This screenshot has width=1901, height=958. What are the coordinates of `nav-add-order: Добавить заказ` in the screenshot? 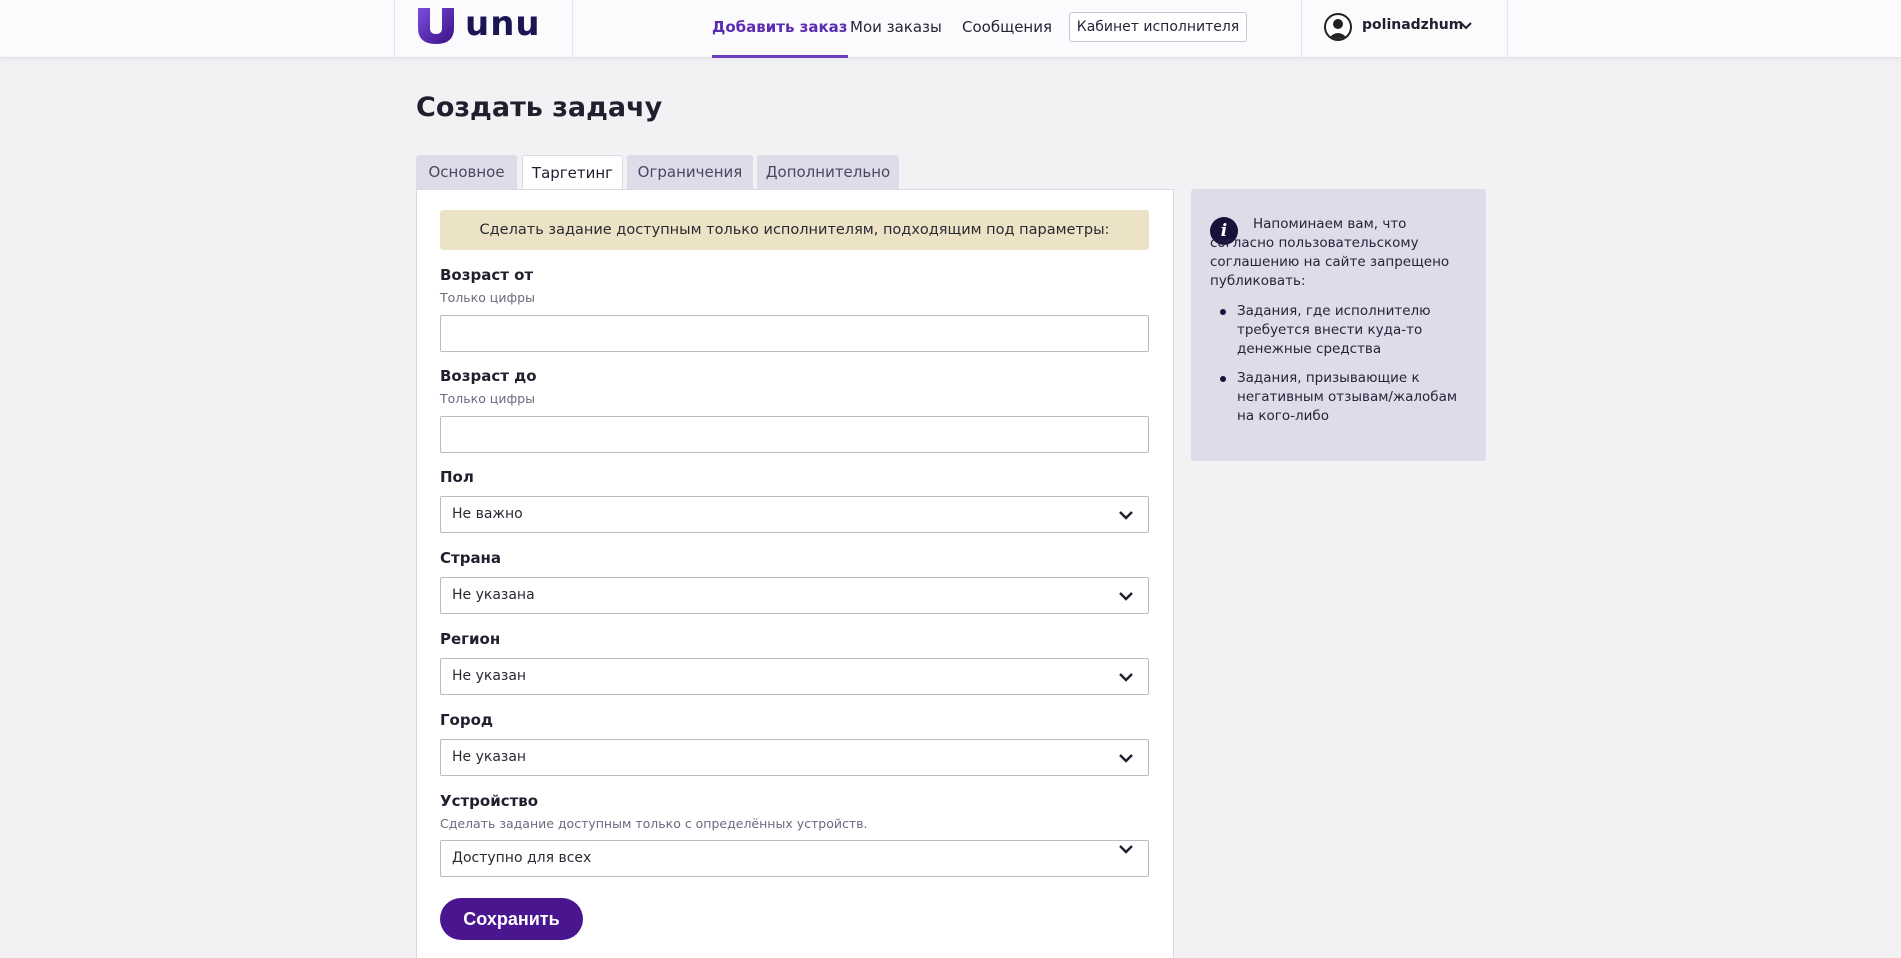 It's located at (780, 29).